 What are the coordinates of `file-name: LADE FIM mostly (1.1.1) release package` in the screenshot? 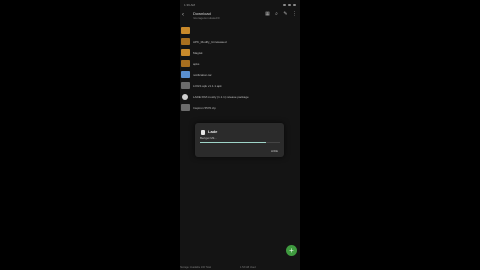 It's located at (221, 96).